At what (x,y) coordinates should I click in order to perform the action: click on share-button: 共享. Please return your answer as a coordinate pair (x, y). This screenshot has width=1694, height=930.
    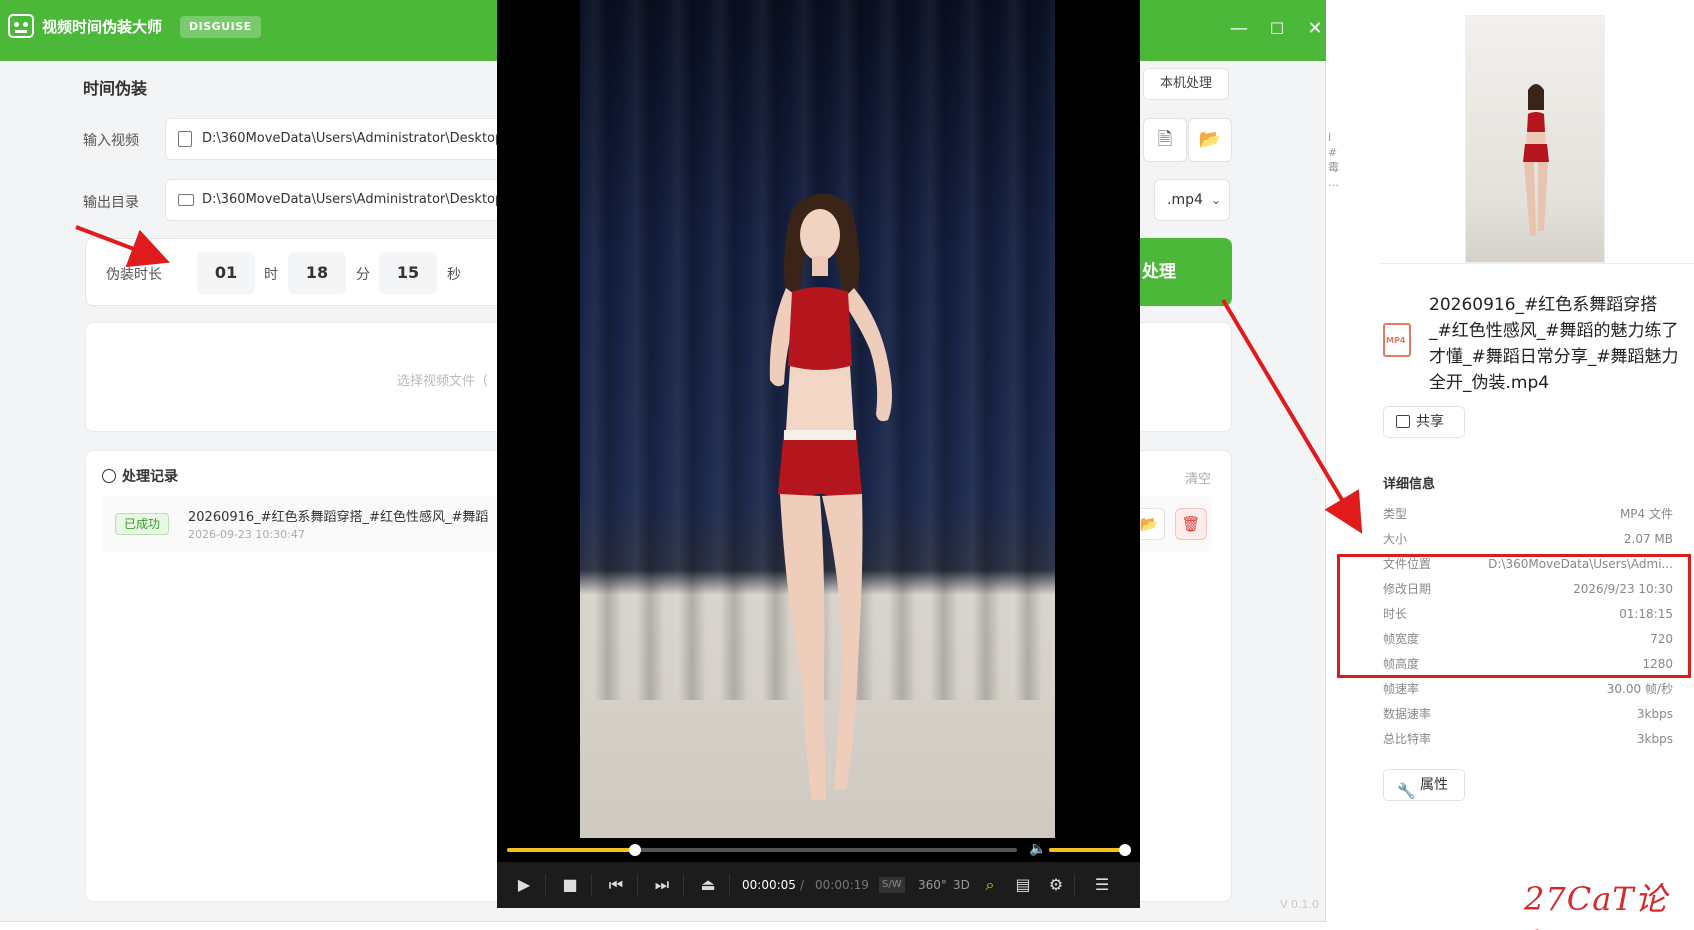
    Looking at the image, I should click on (1424, 422).